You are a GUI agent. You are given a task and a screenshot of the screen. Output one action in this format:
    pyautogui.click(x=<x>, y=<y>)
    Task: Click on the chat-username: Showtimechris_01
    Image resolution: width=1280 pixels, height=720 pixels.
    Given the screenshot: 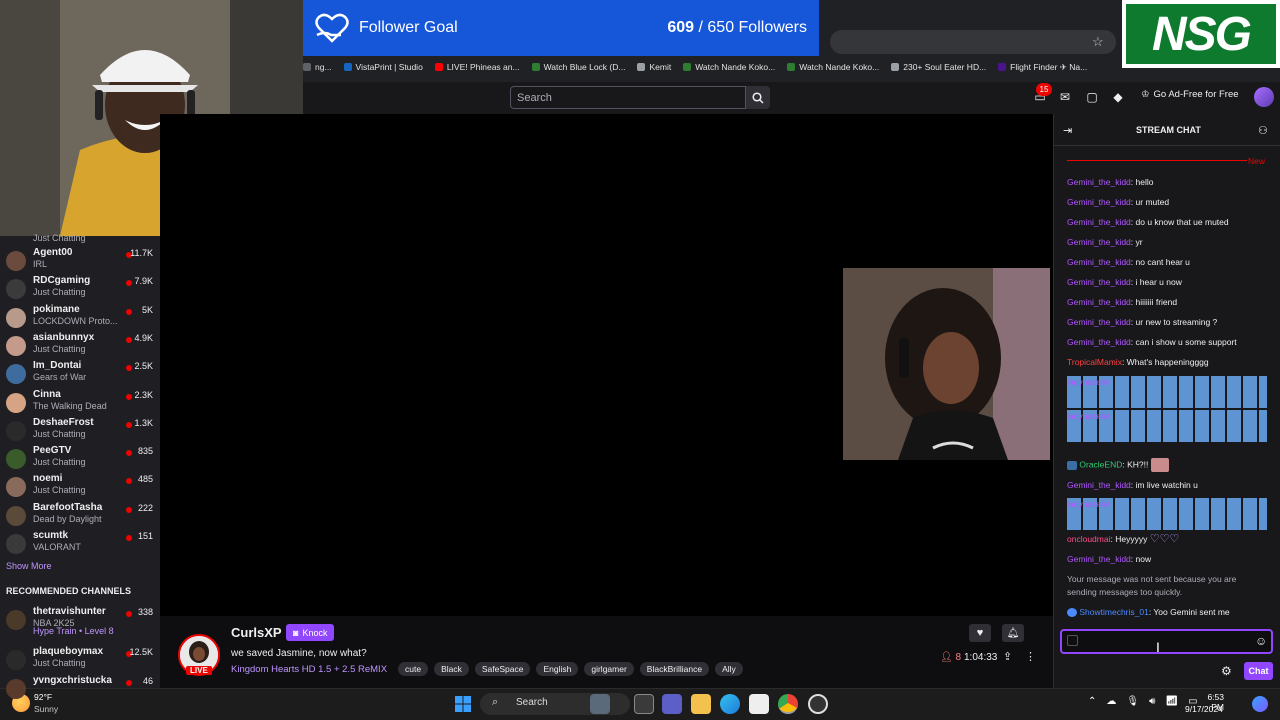 What is the action you would take?
    pyautogui.click(x=1113, y=612)
    